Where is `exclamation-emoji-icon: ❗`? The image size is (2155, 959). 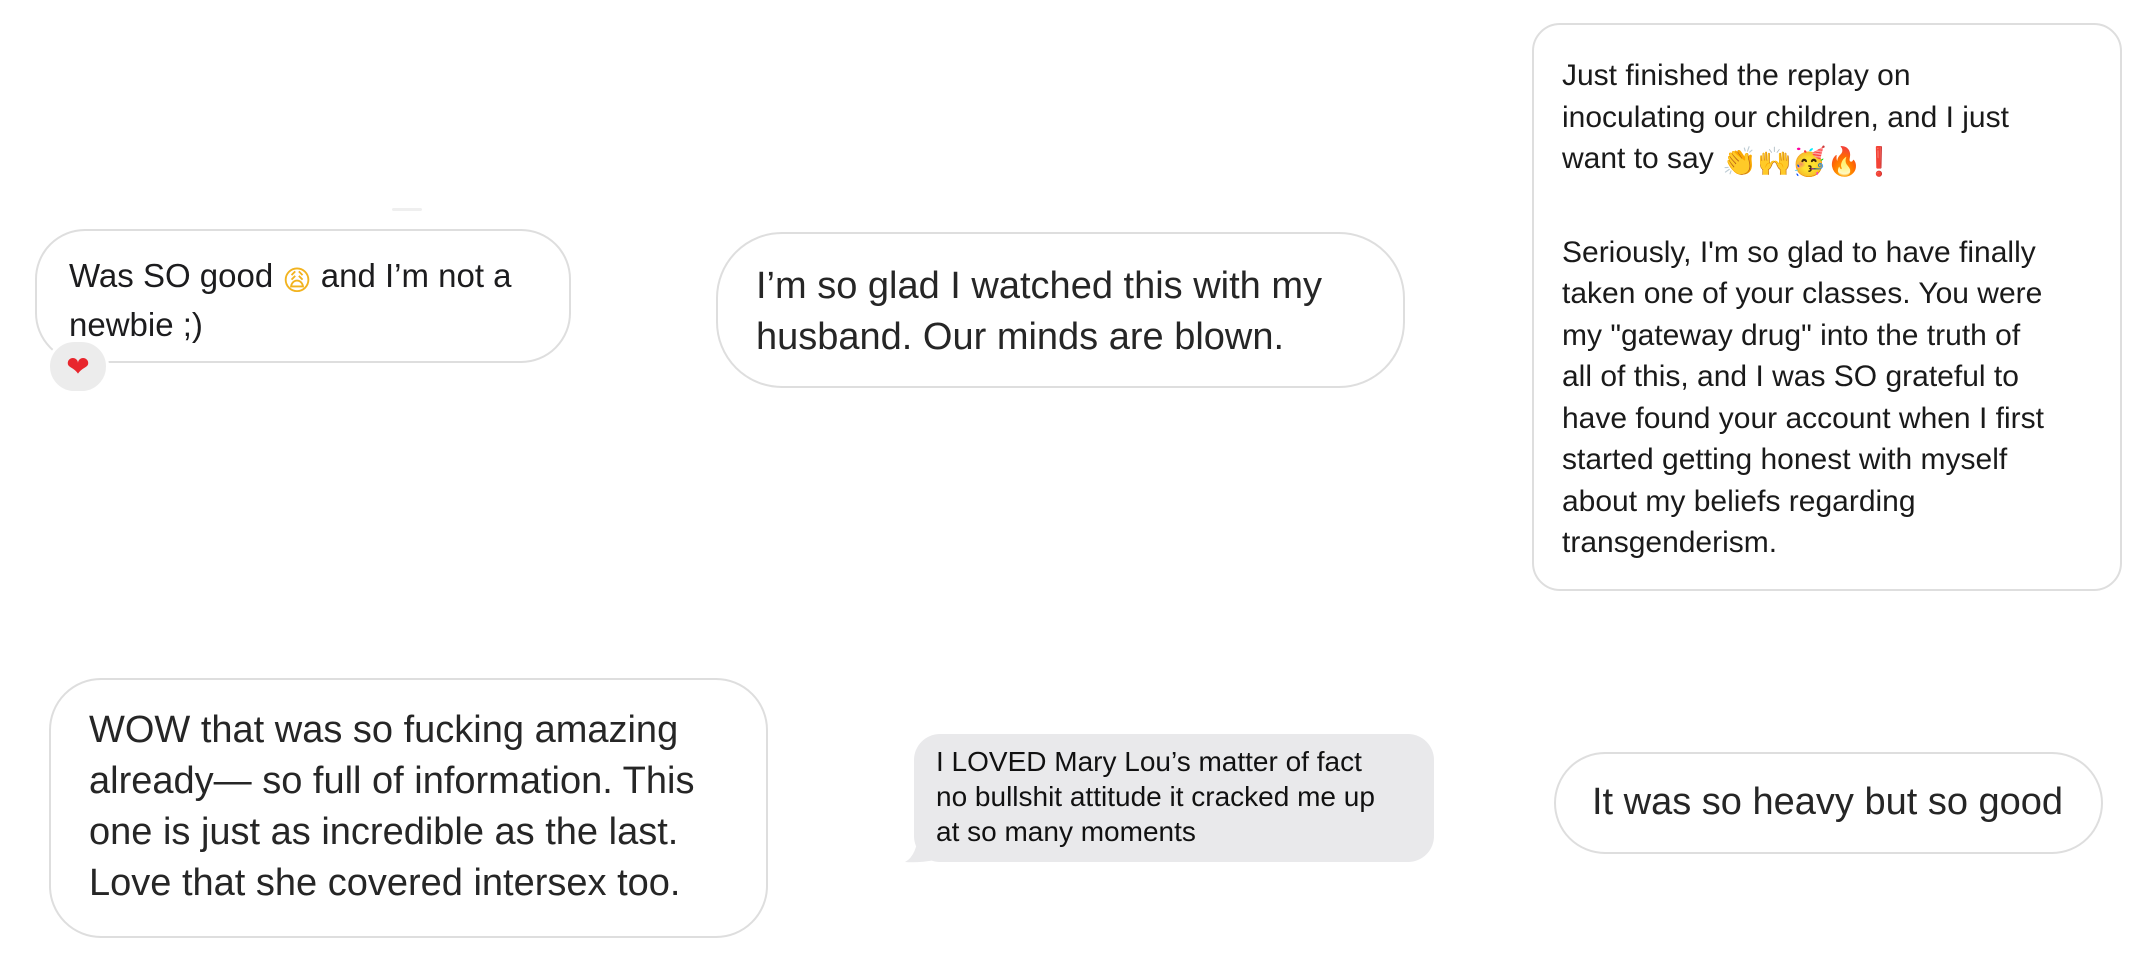
exclamation-emoji-icon: ❗ is located at coordinates (1879, 161).